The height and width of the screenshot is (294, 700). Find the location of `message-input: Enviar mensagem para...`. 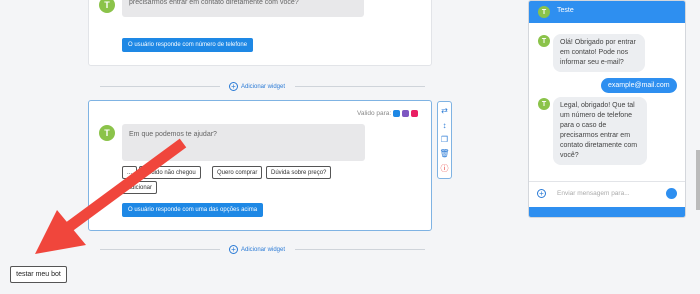

message-input: Enviar mensagem para... is located at coordinates (593, 193).